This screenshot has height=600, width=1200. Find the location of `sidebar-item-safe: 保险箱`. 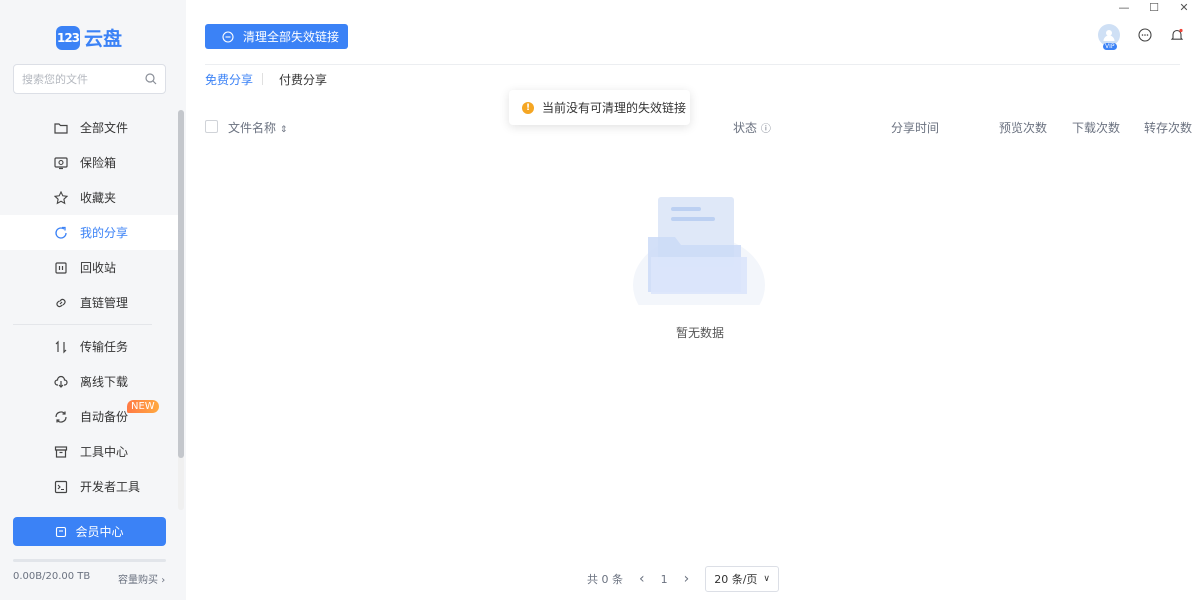

sidebar-item-safe: 保险箱 is located at coordinates (89, 162).